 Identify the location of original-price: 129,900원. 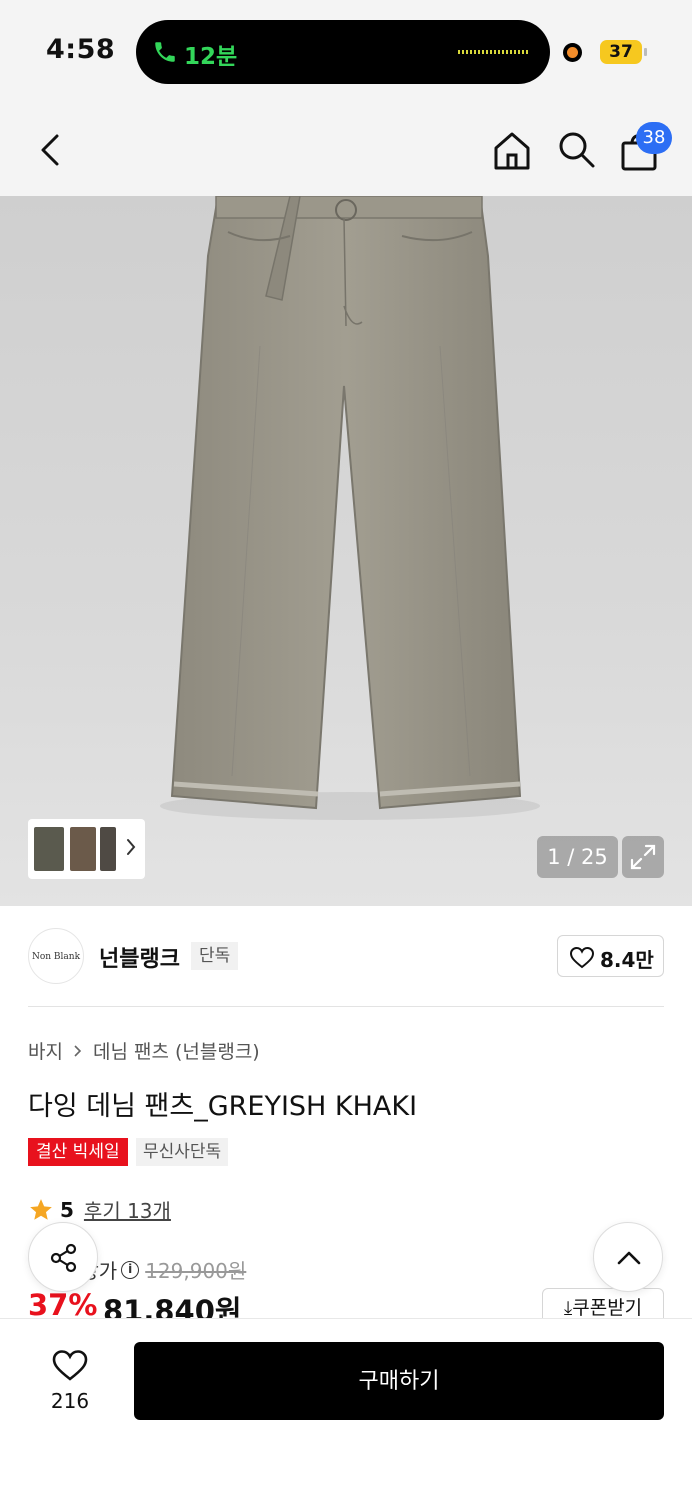
(196, 1271).